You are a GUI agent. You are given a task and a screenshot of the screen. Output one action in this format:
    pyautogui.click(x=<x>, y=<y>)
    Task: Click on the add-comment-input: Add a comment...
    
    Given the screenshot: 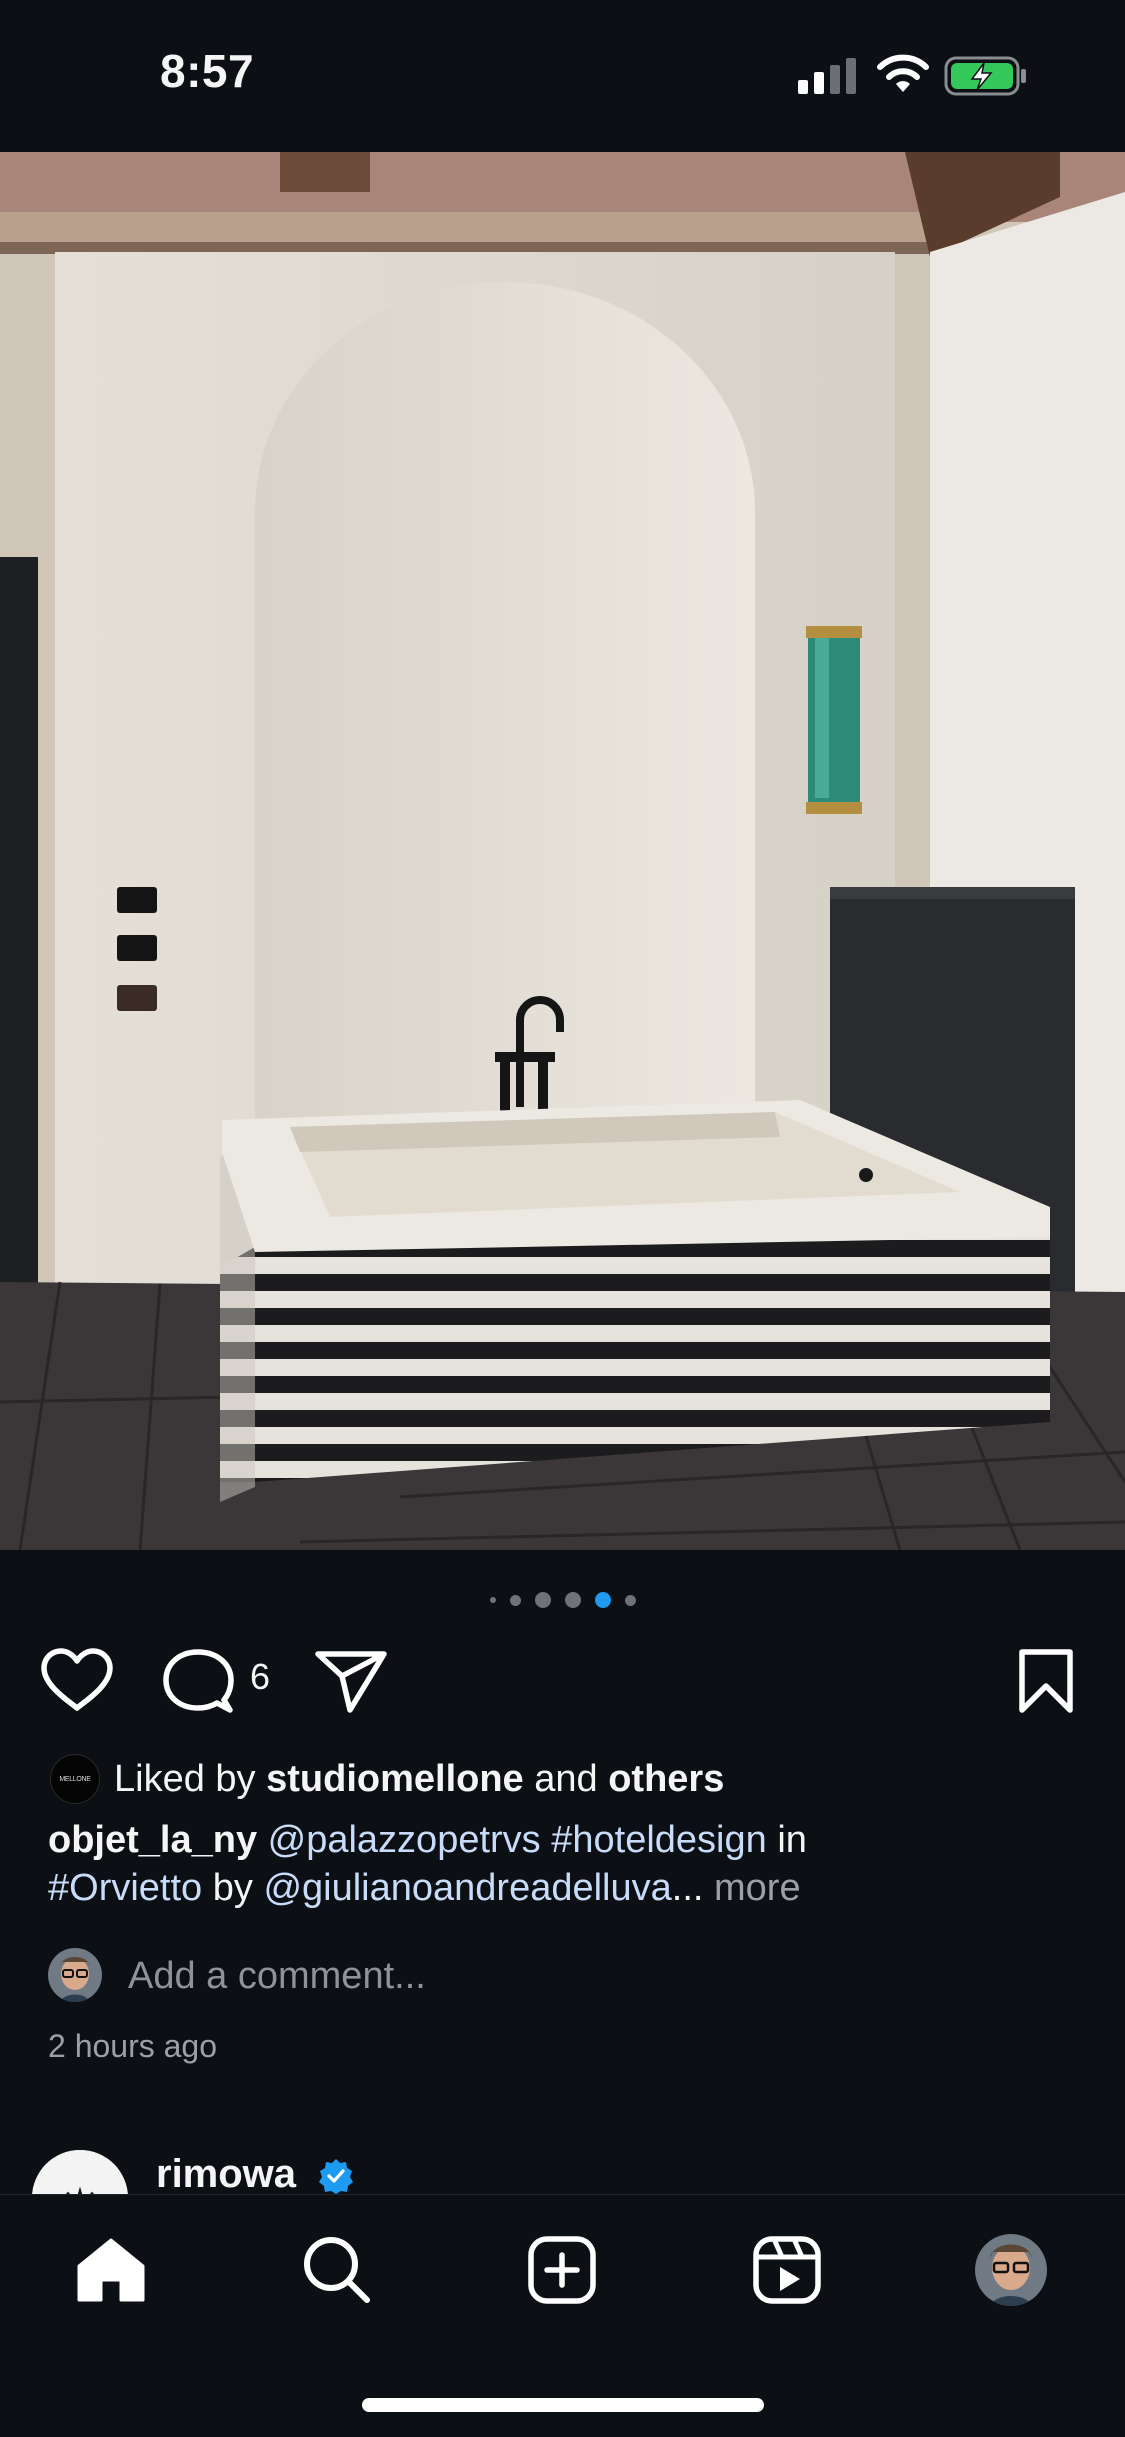 What is the action you would take?
    pyautogui.click(x=277, y=1976)
    